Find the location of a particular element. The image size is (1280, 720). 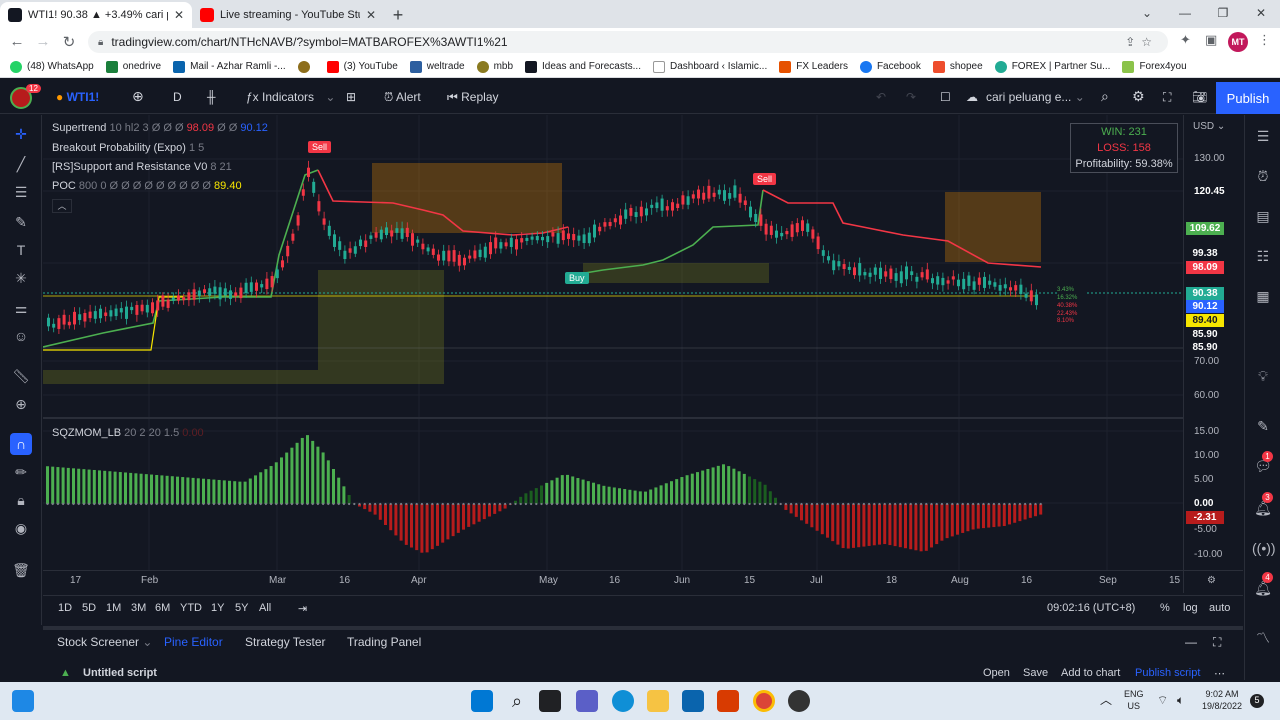

bookmark-item: mbb is located at coordinates (494, 66).